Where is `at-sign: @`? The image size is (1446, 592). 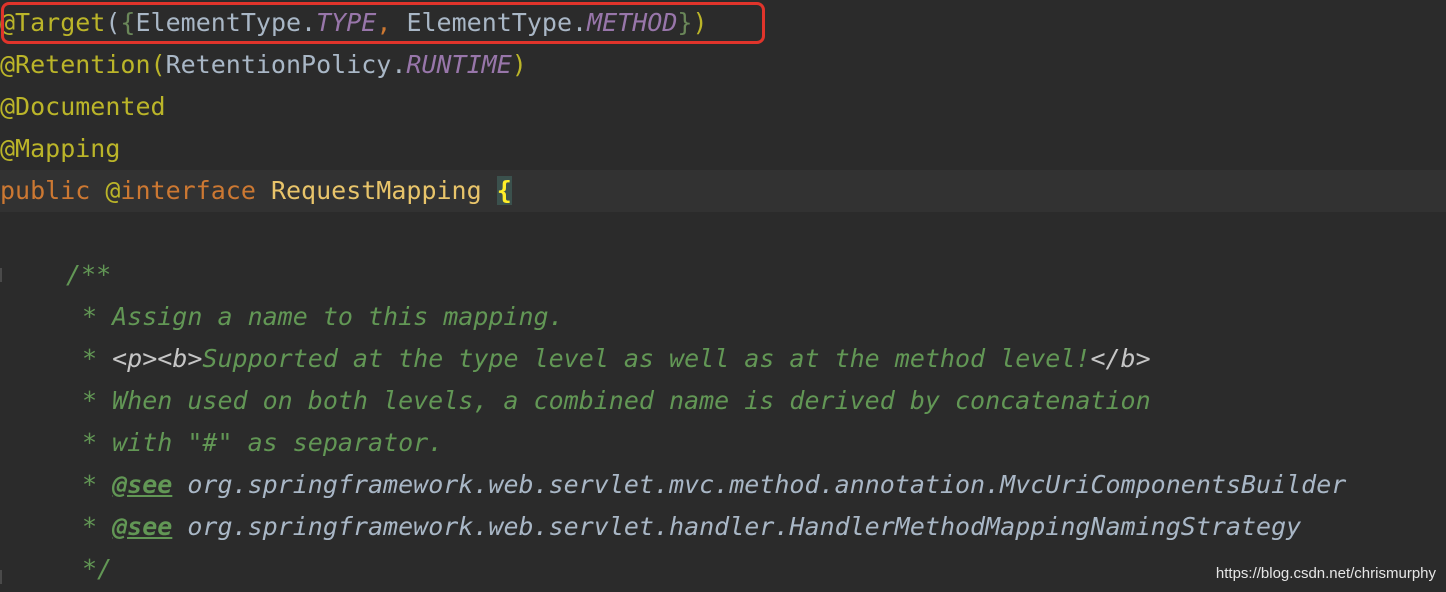 at-sign: @ is located at coordinates (105, 190).